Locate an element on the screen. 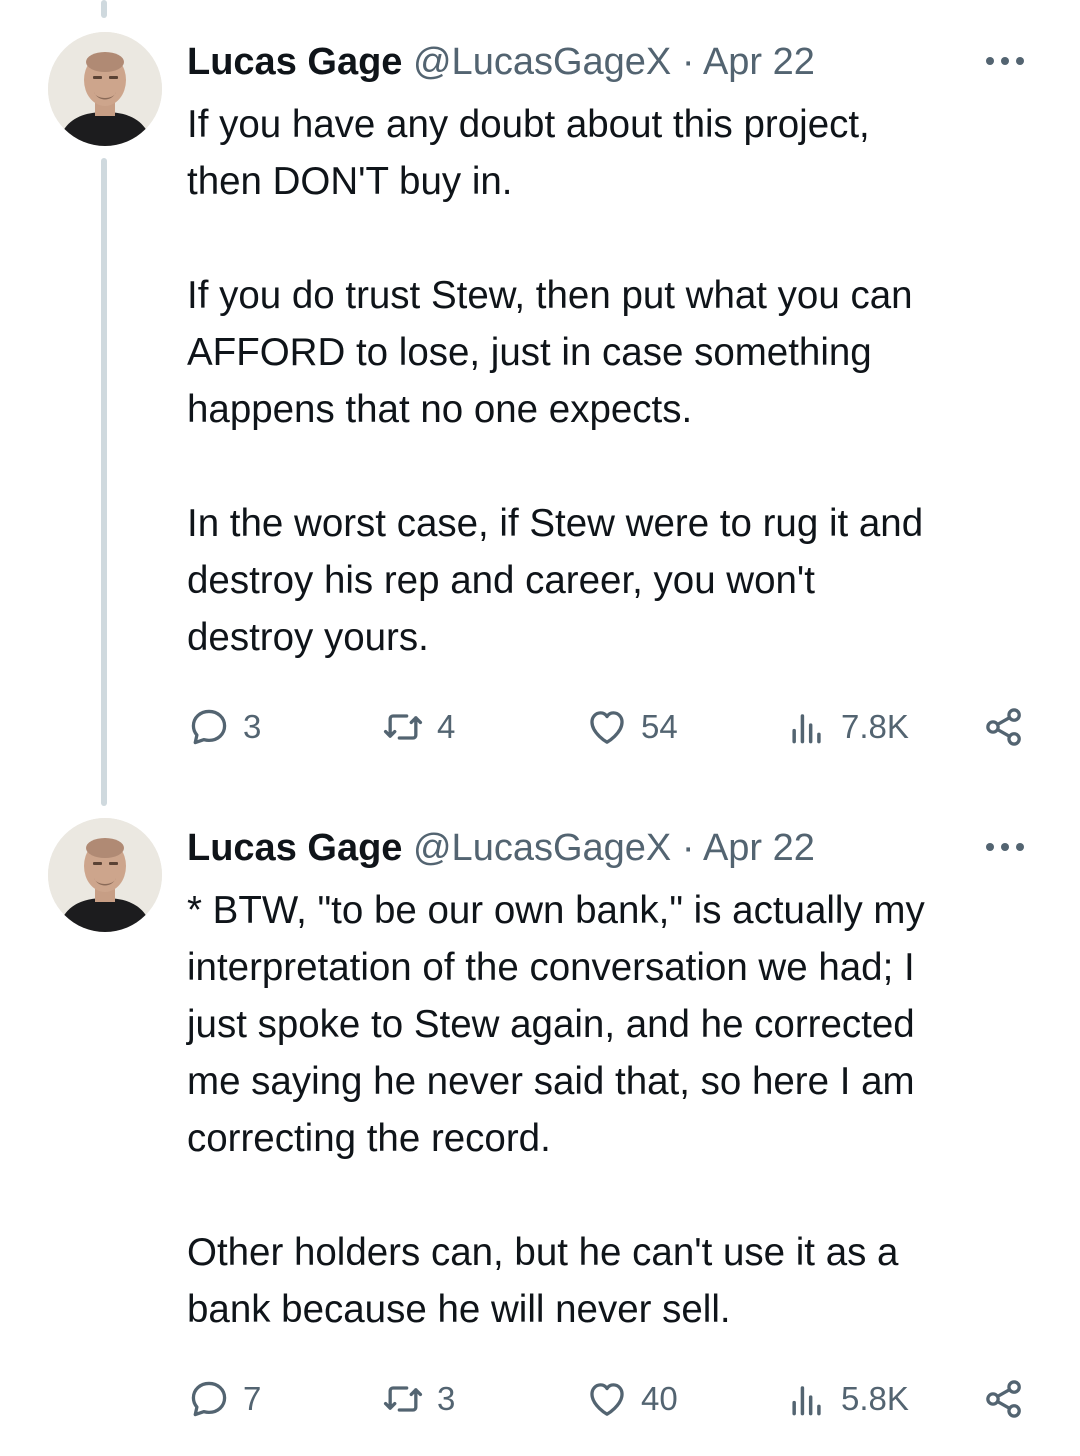 This screenshot has width=1080, height=1456. view-count: 5.8K is located at coordinates (875, 1398).